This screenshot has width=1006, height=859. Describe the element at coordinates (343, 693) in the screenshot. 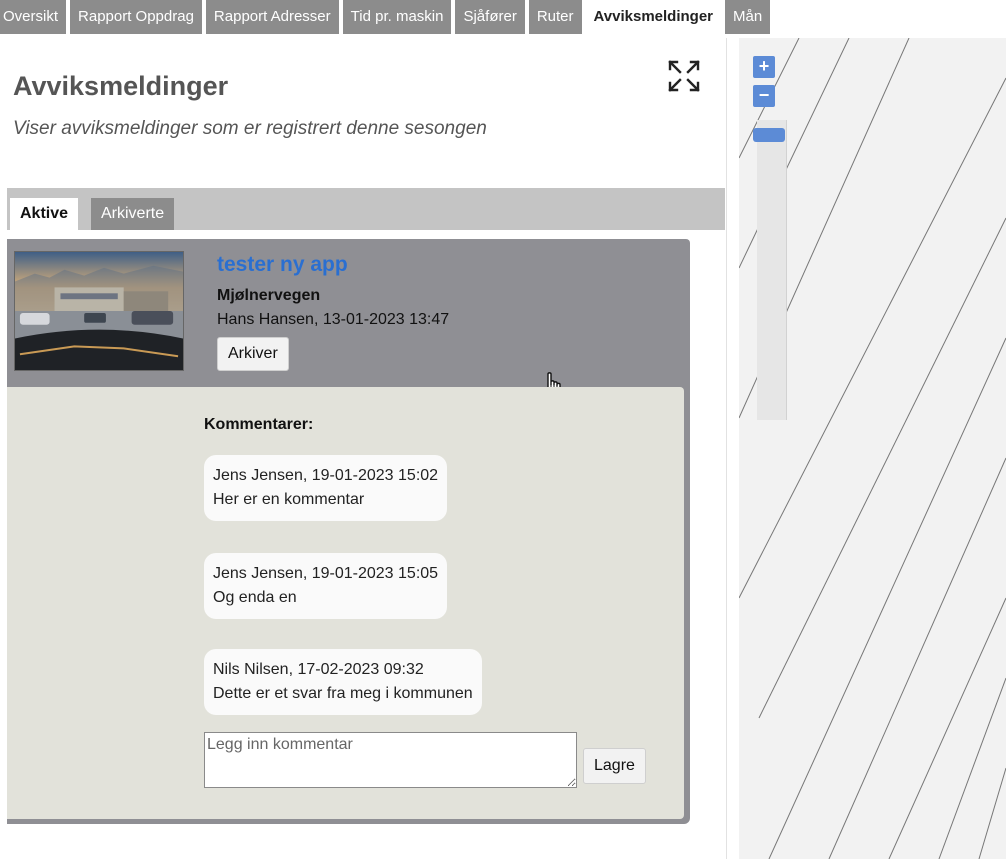

I see `comment-text: Dette er et svar fra meg i kommunen` at that location.